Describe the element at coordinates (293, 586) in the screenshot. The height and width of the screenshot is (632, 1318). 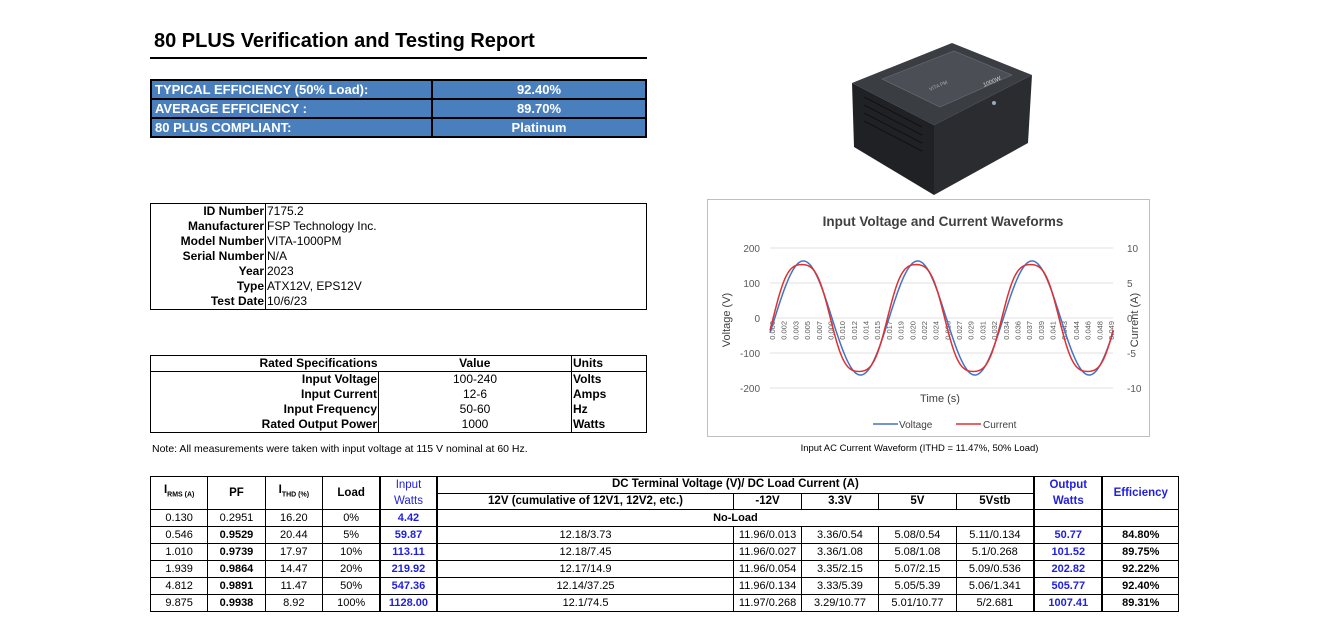
I see `cell-ithd: 11.47` at that location.